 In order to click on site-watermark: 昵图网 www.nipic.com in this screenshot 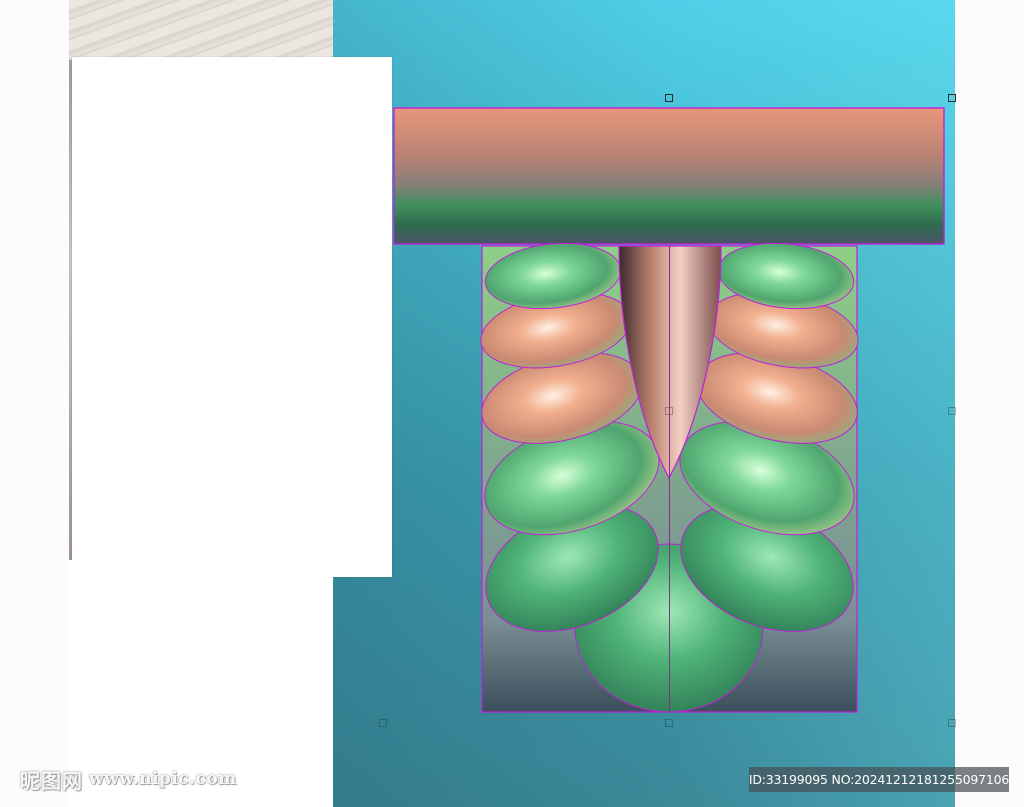, I will do `click(128, 779)`.